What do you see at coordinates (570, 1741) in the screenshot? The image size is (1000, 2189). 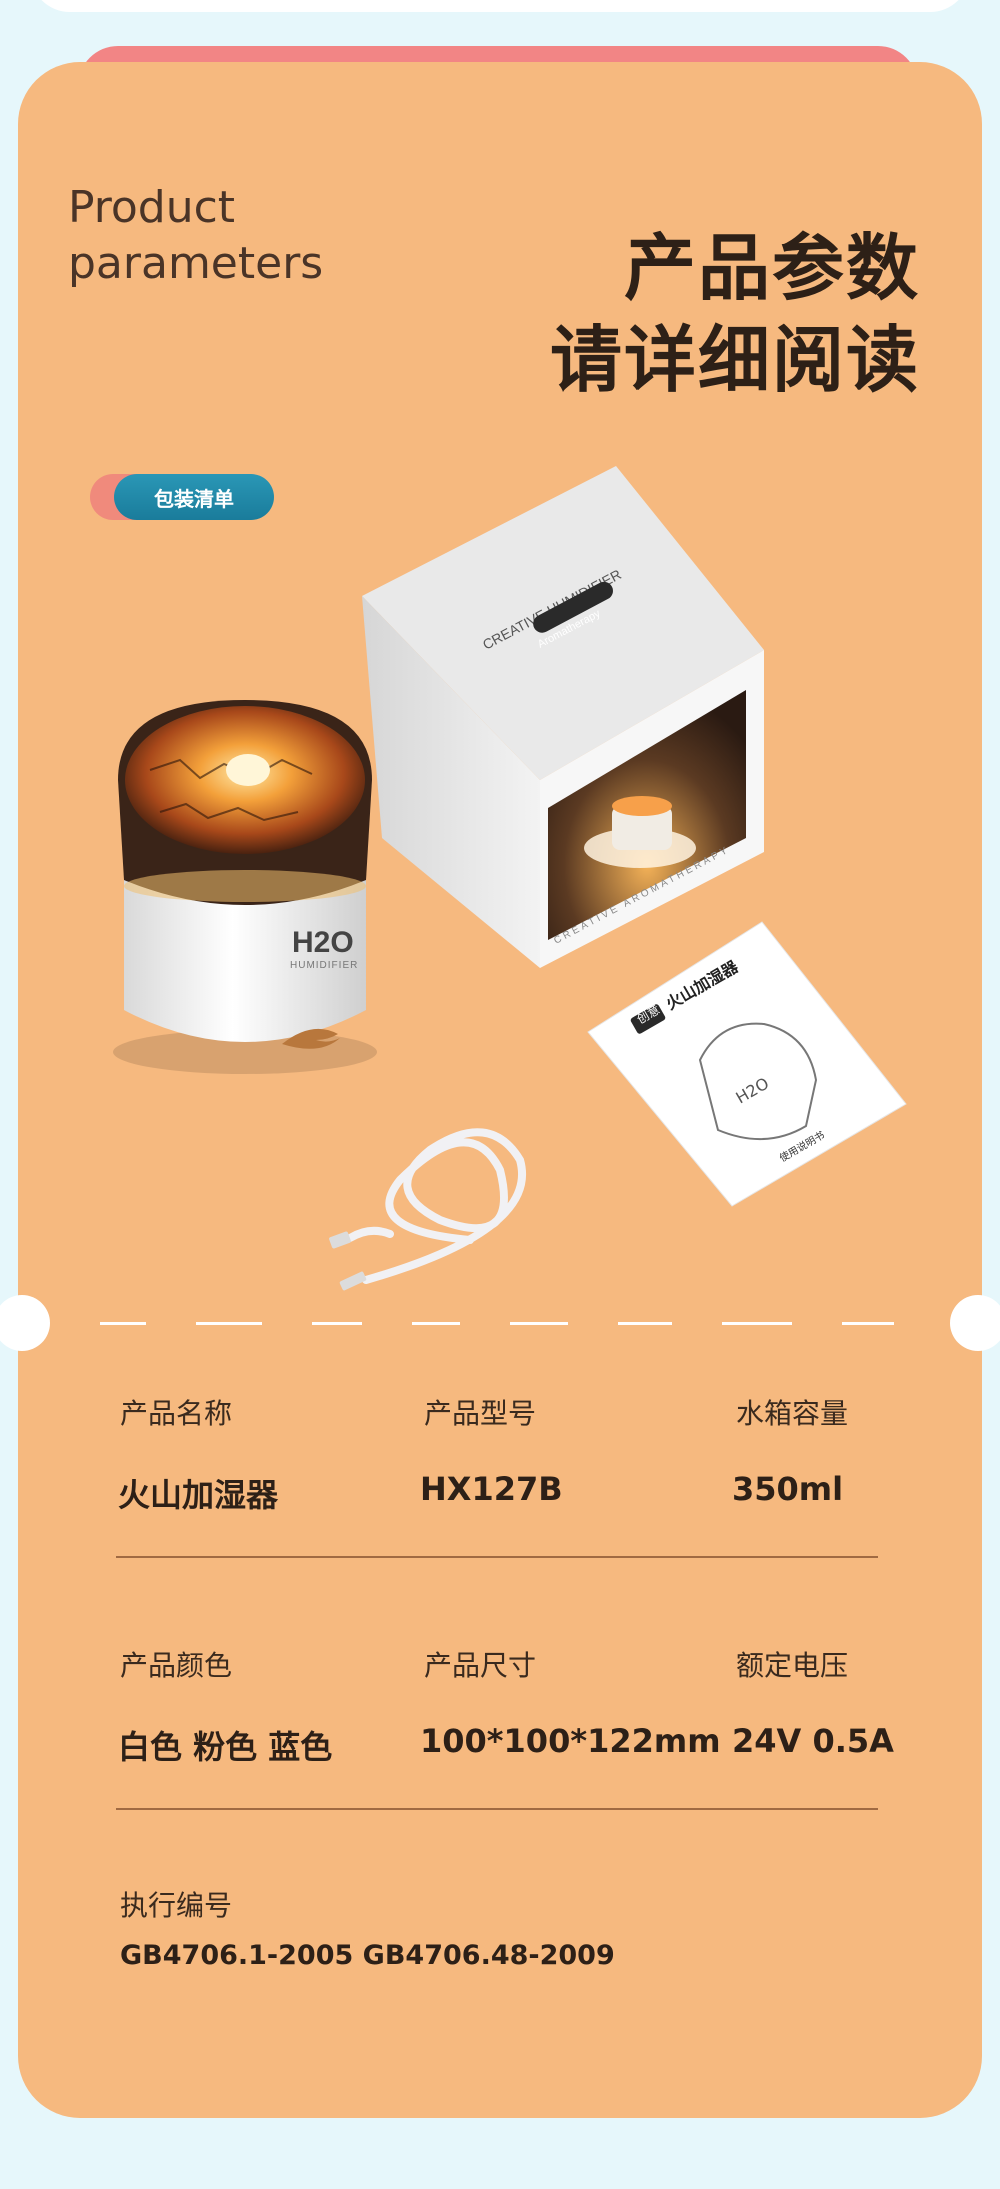 I see `spec-value-size: 100*100*122mm` at bounding box center [570, 1741].